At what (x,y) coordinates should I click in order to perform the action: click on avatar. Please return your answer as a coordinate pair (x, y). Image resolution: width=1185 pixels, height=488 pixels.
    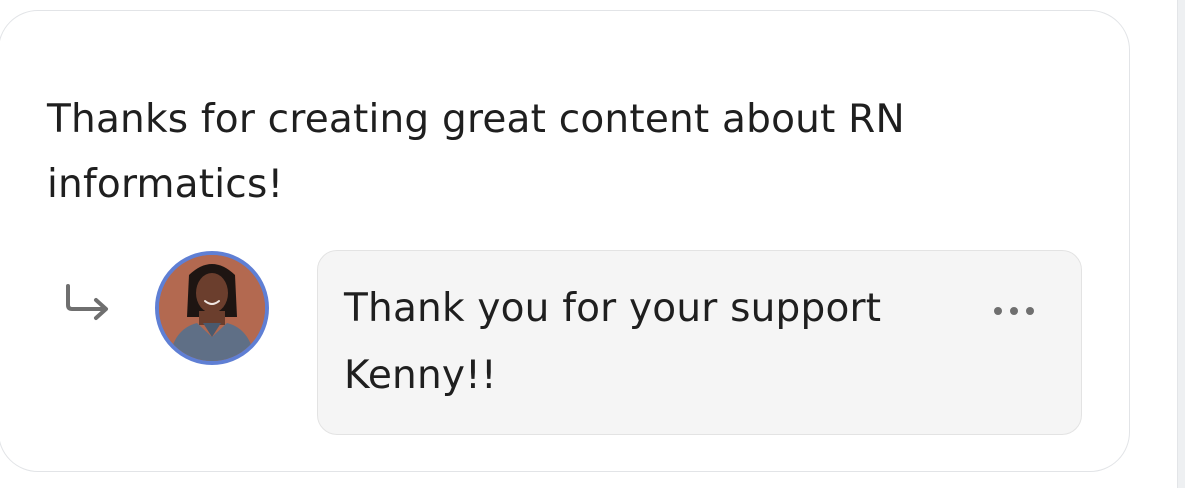
    Looking at the image, I should click on (212, 308).